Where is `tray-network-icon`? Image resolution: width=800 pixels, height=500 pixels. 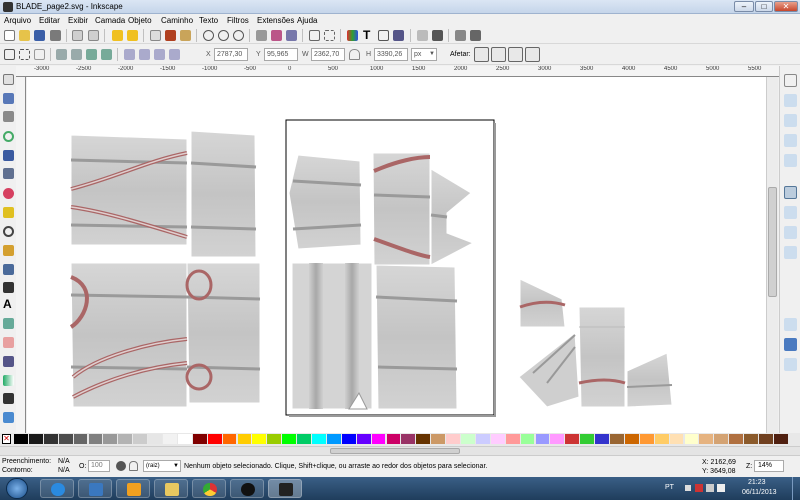 tray-network-icon is located at coordinates (710, 488).